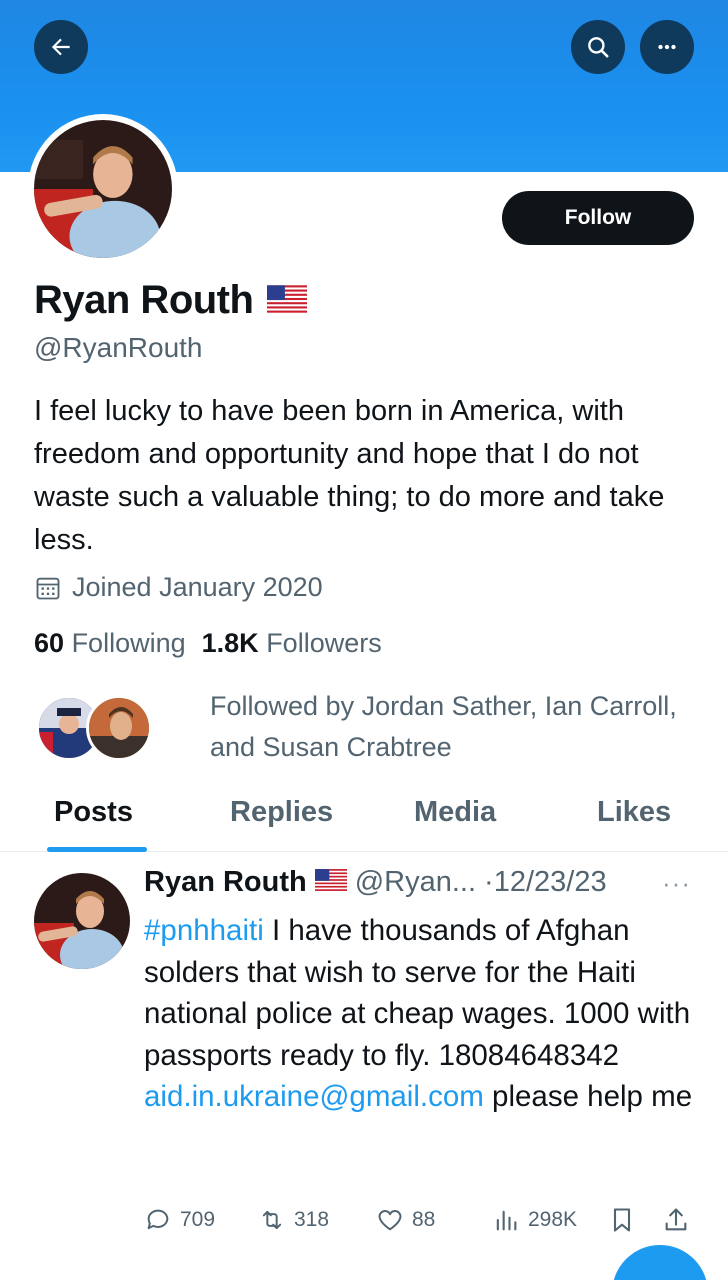 This screenshot has height=1280, width=728. I want to click on post-author-name: Ryan Routh, so click(225, 882).